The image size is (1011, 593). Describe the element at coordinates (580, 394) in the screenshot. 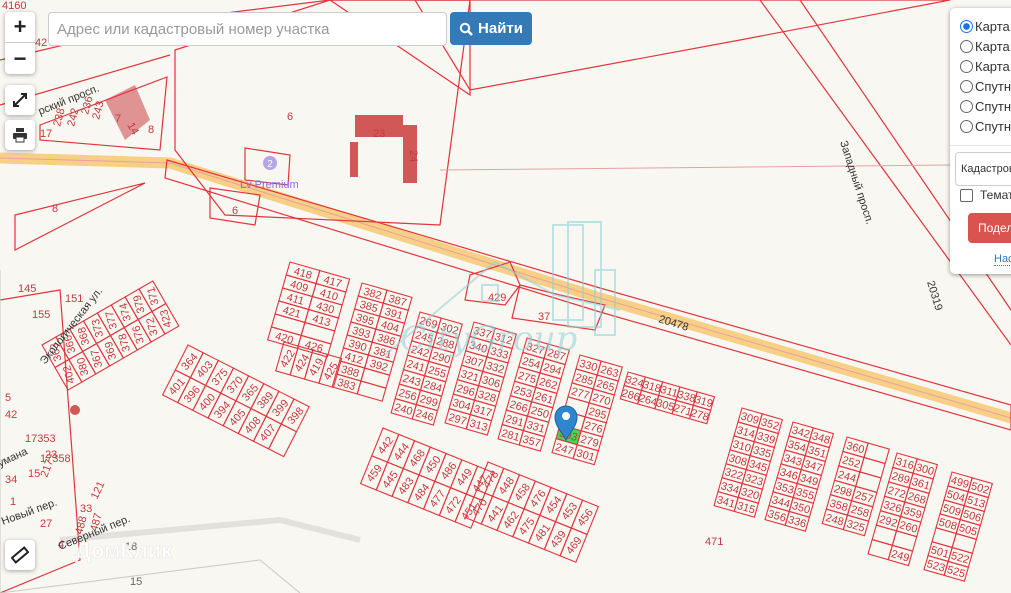

I see `parcel-number: 277` at that location.